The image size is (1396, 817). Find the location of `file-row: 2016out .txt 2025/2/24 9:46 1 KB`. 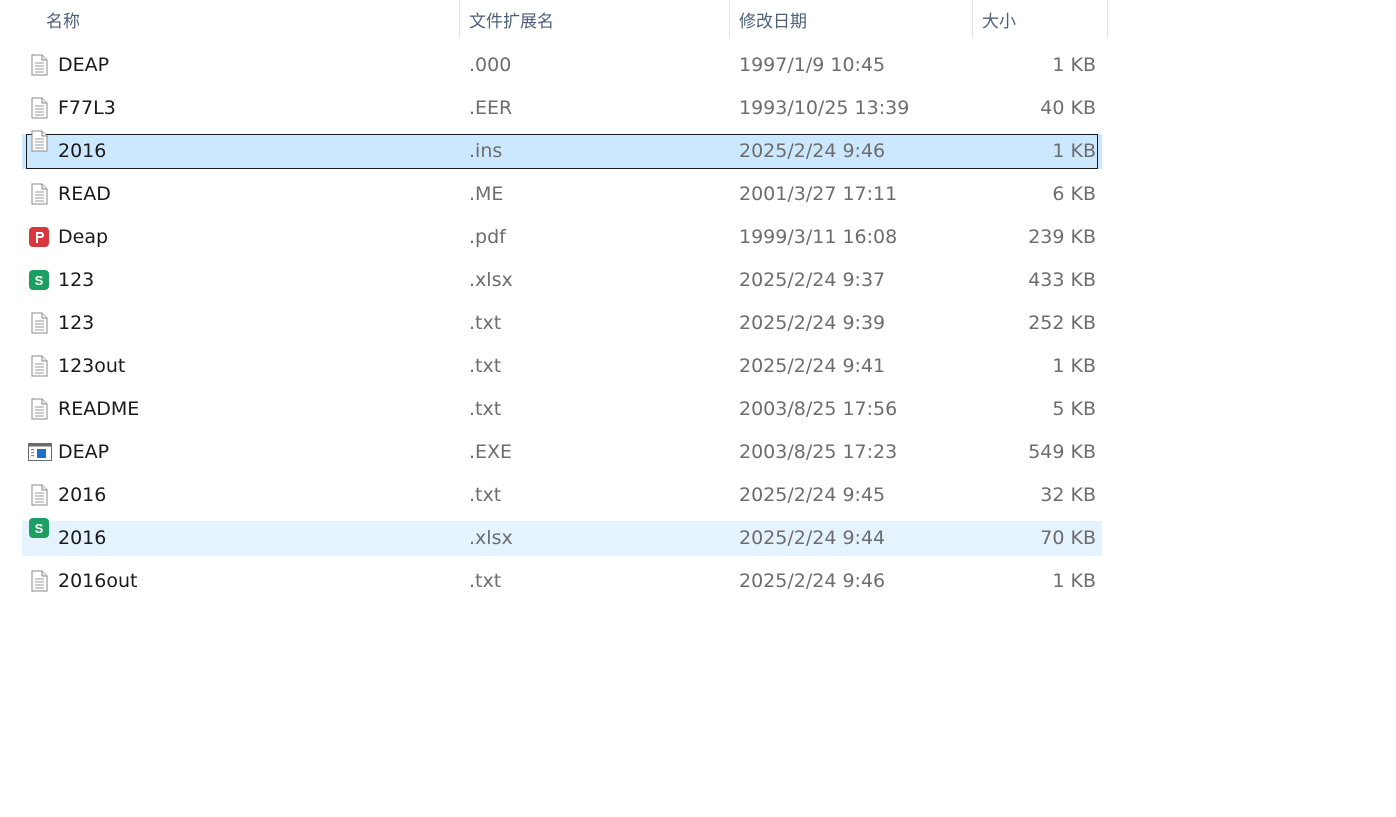

file-row: 2016out .txt 2025/2/24 9:46 1 KB is located at coordinates (562, 581).